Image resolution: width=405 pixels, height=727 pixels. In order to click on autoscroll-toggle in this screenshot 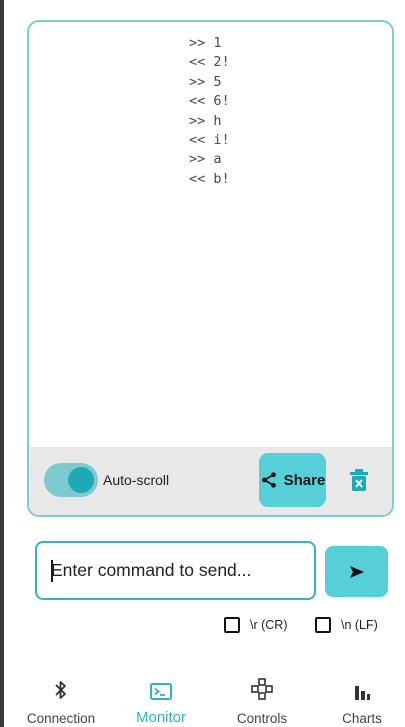, I will do `click(71, 480)`.